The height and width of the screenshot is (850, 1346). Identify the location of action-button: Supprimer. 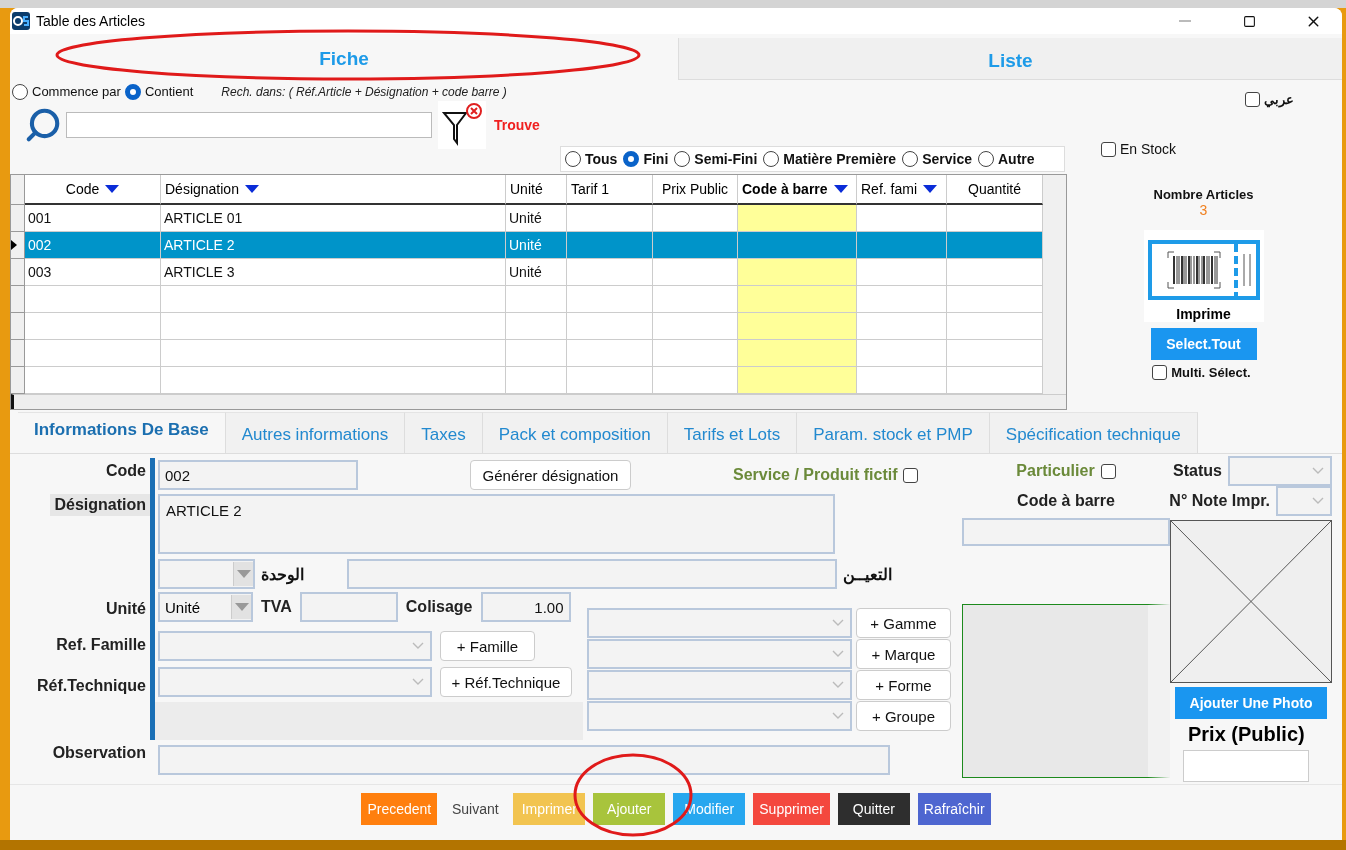
(791, 808).